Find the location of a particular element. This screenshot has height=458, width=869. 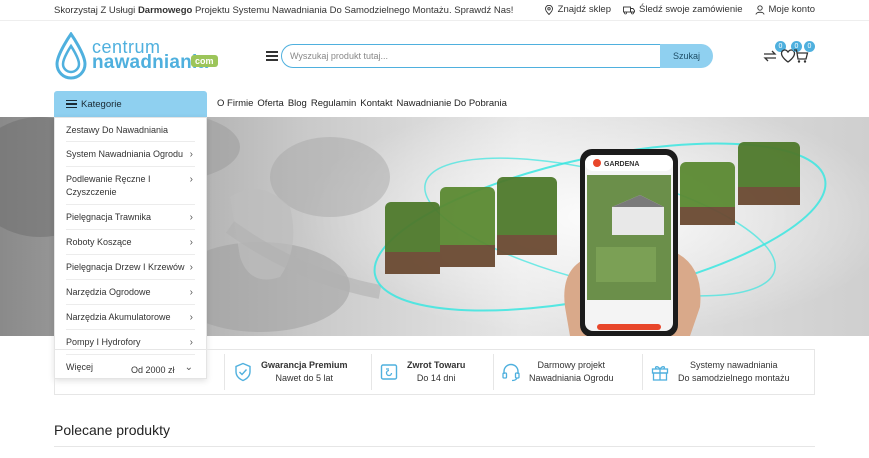

category-label: Roboty Koszące is located at coordinates (99, 242).